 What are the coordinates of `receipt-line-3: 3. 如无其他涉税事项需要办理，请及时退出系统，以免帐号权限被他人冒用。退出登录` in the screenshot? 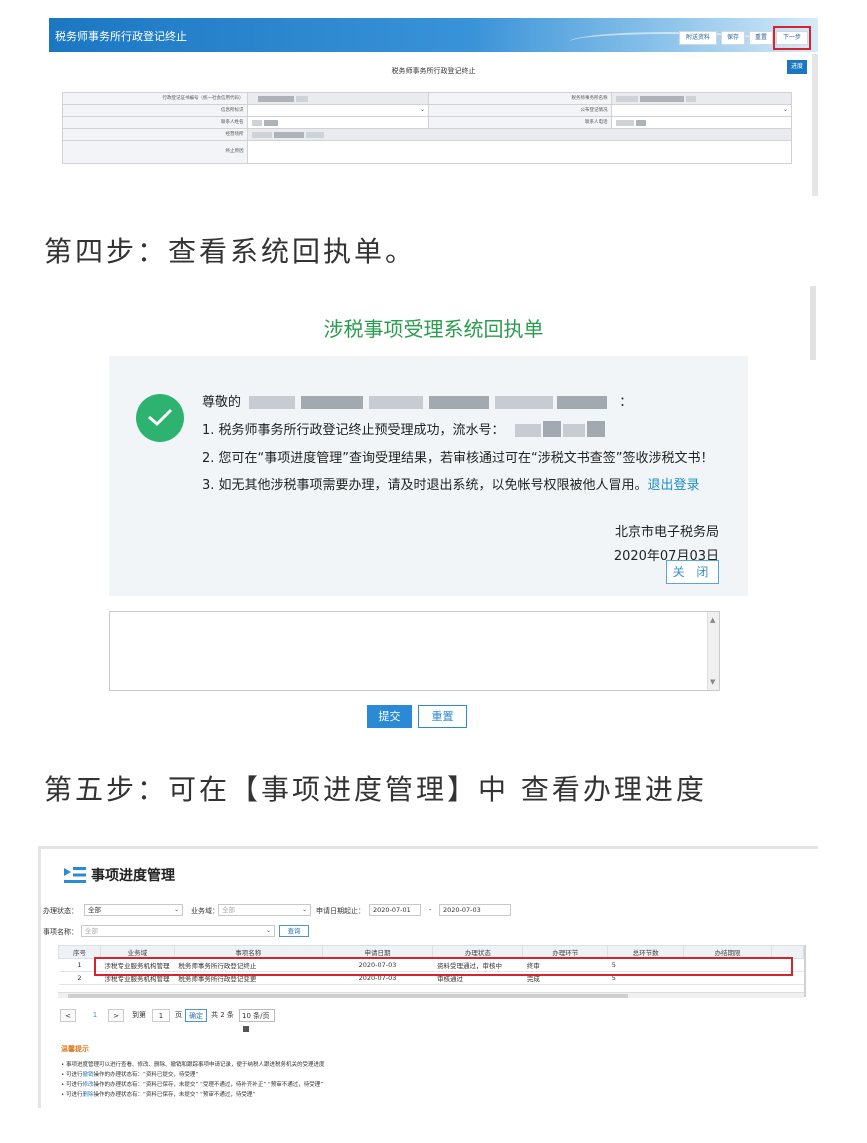 It's located at (451, 485).